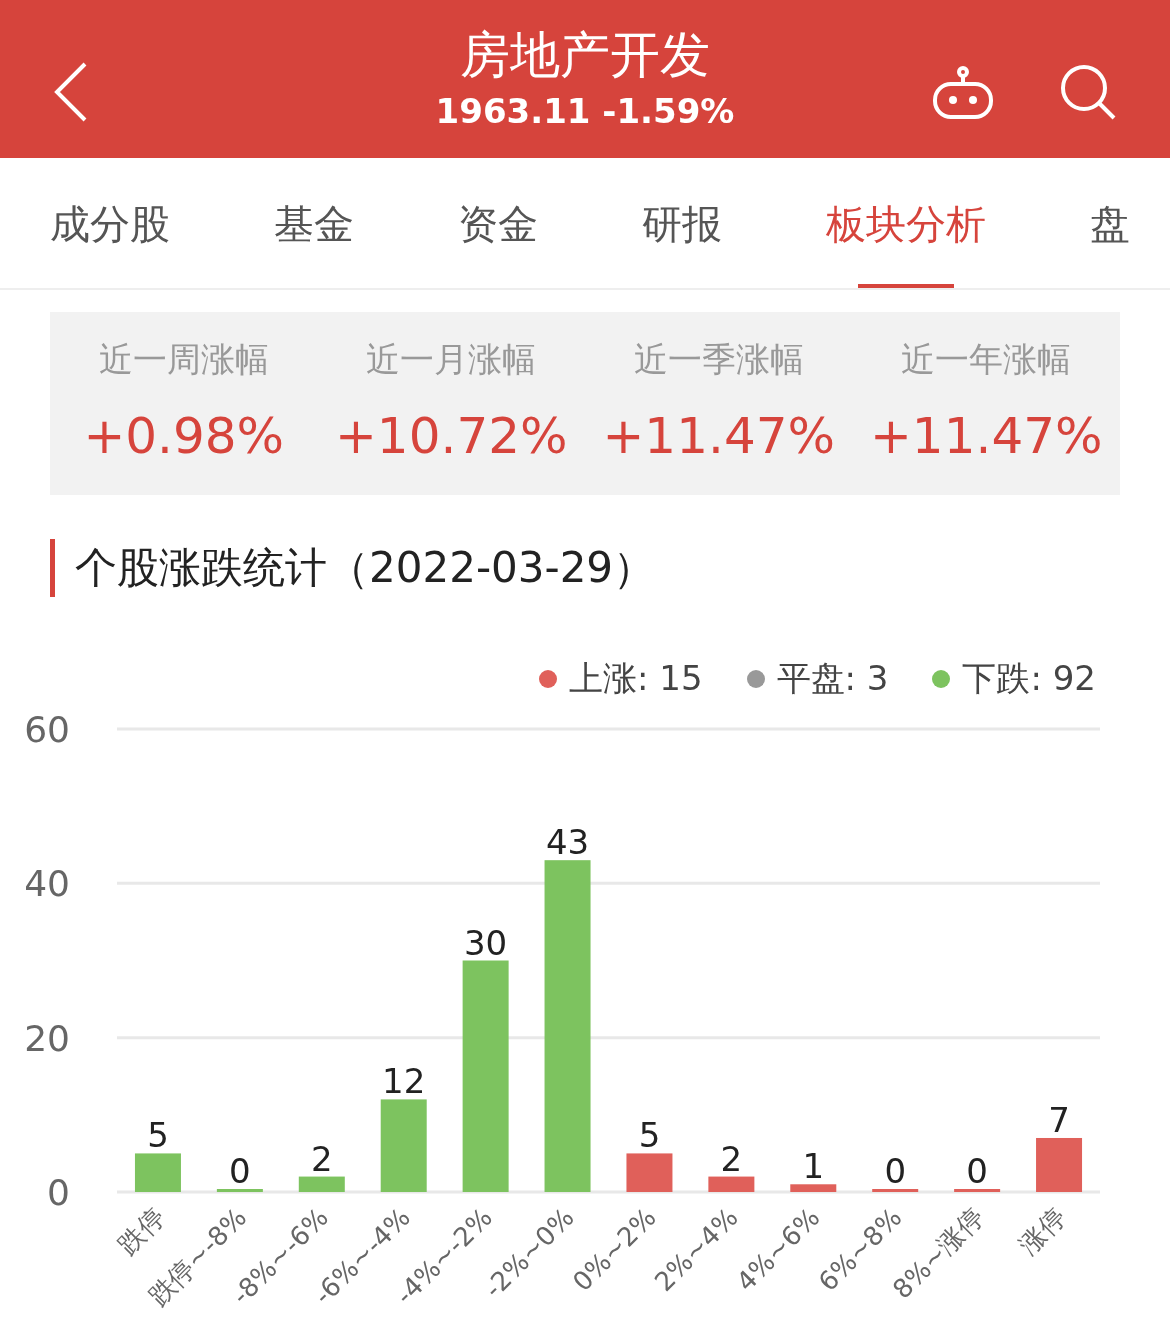  Describe the element at coordinates (47, 732) in the screenshot. I see `y-tick-label: 60` at that location.